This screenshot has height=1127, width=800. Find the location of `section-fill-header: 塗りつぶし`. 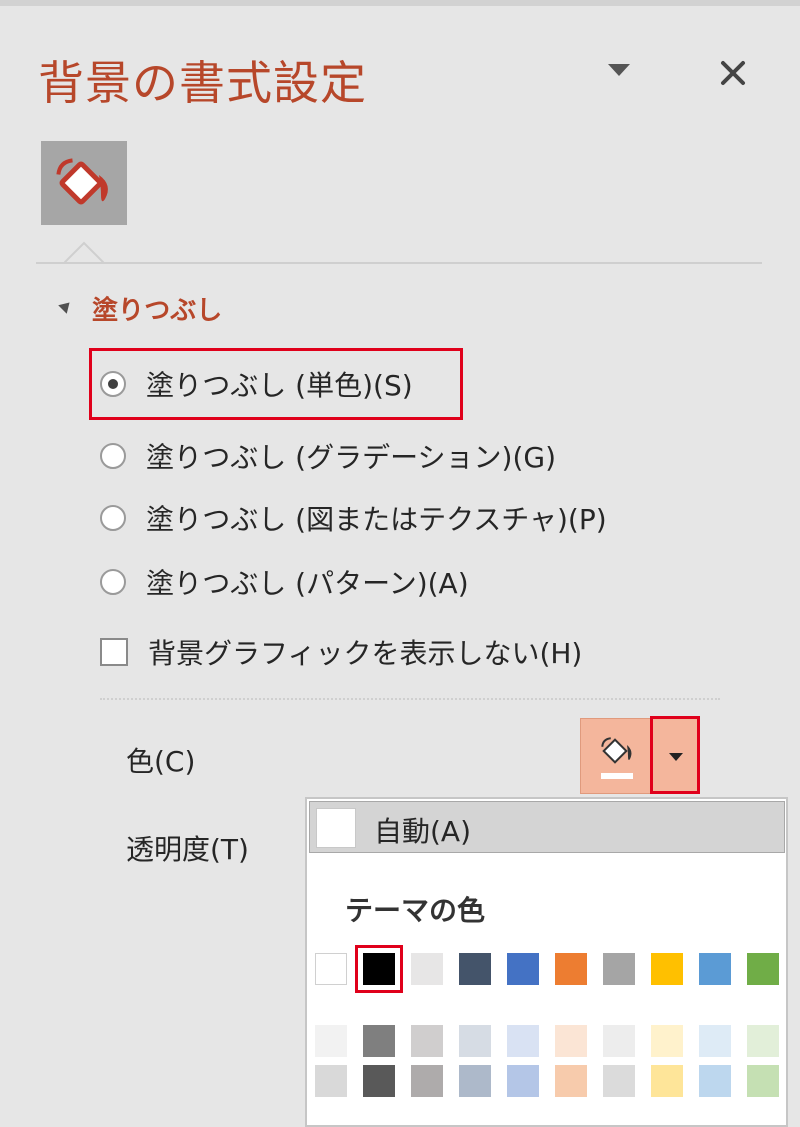

section-fill-header: 塗りつぶし is located at coordinates (140, 308).